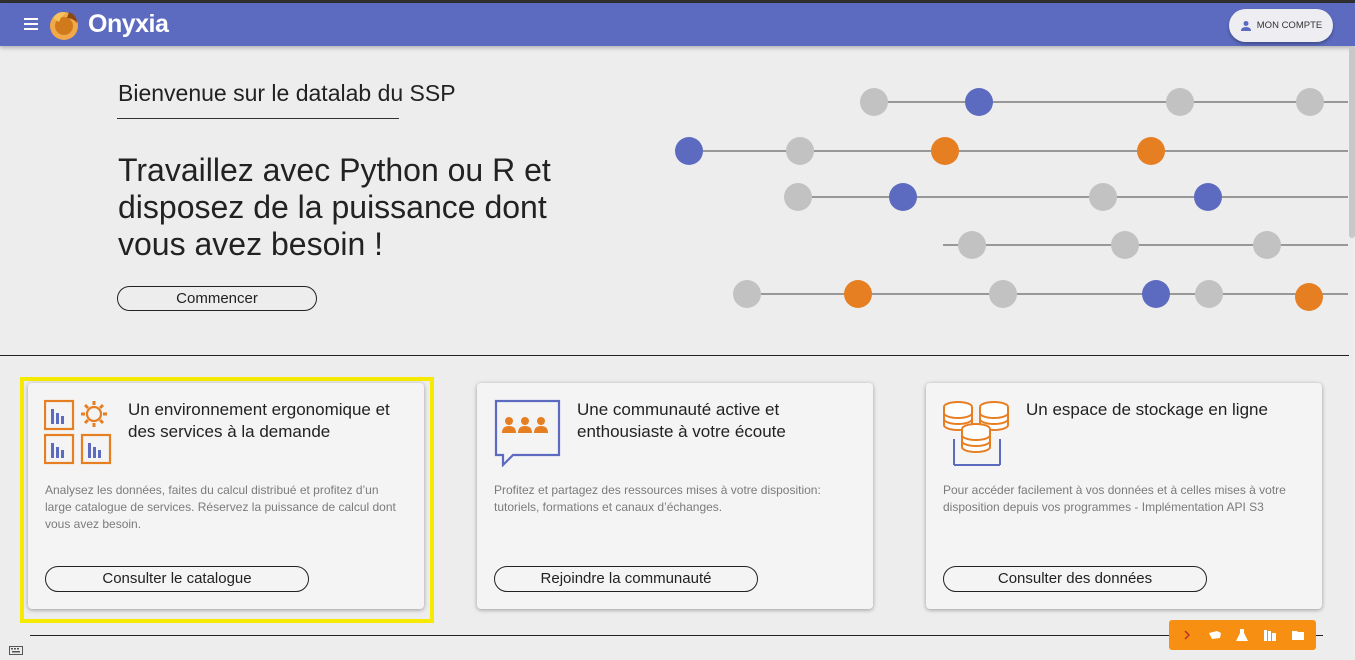 This screenshot has height=660, width=1355. What do you see at coordinates (16, 650) in the screenshot?
I see `keyboard-icon` at bounding box center [16, 650].